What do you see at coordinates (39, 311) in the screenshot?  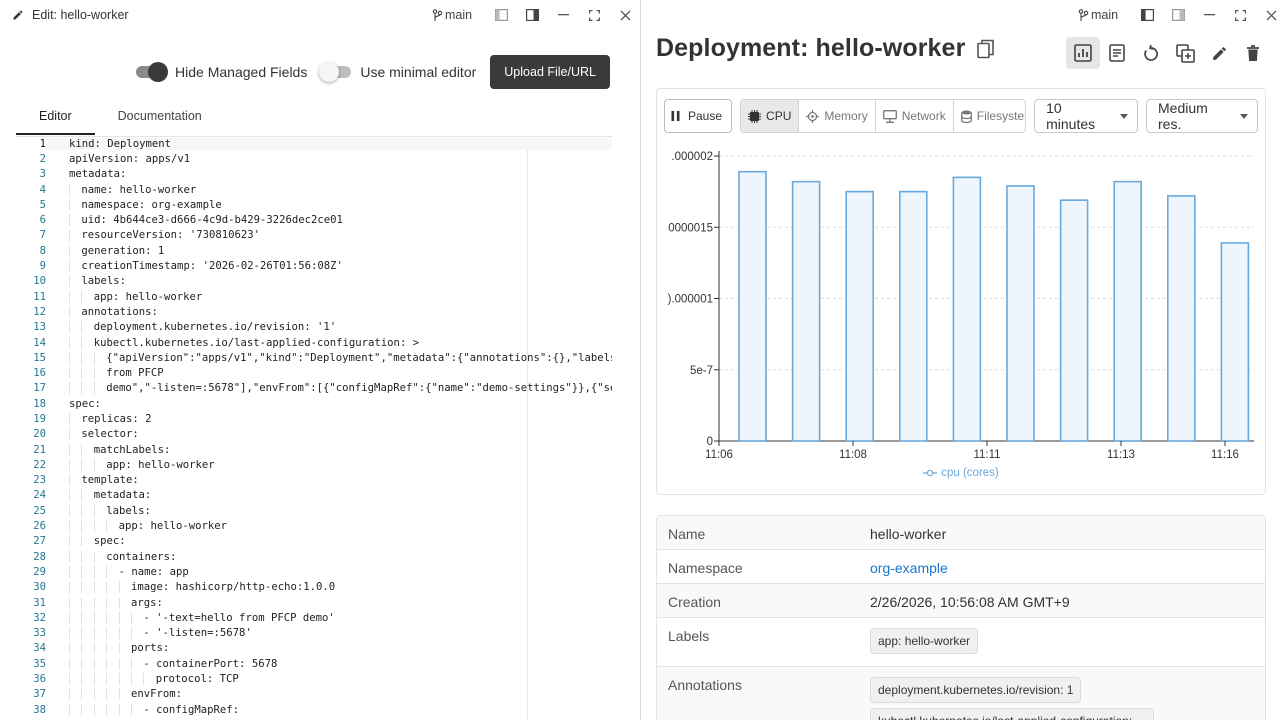 I see `line-number: 12` at bounding box center [39, 311].